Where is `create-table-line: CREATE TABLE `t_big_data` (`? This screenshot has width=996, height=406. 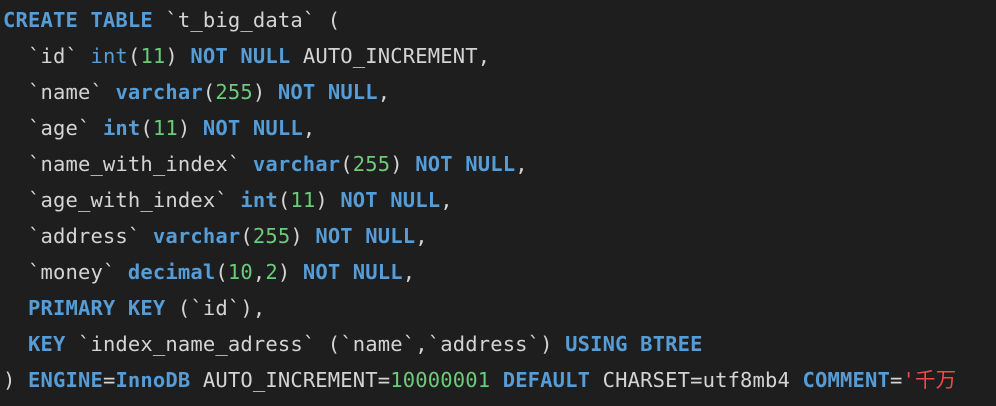 create-table-line: CREATE TABLE `t_big_data` ( is located at coordinates (499, 20).